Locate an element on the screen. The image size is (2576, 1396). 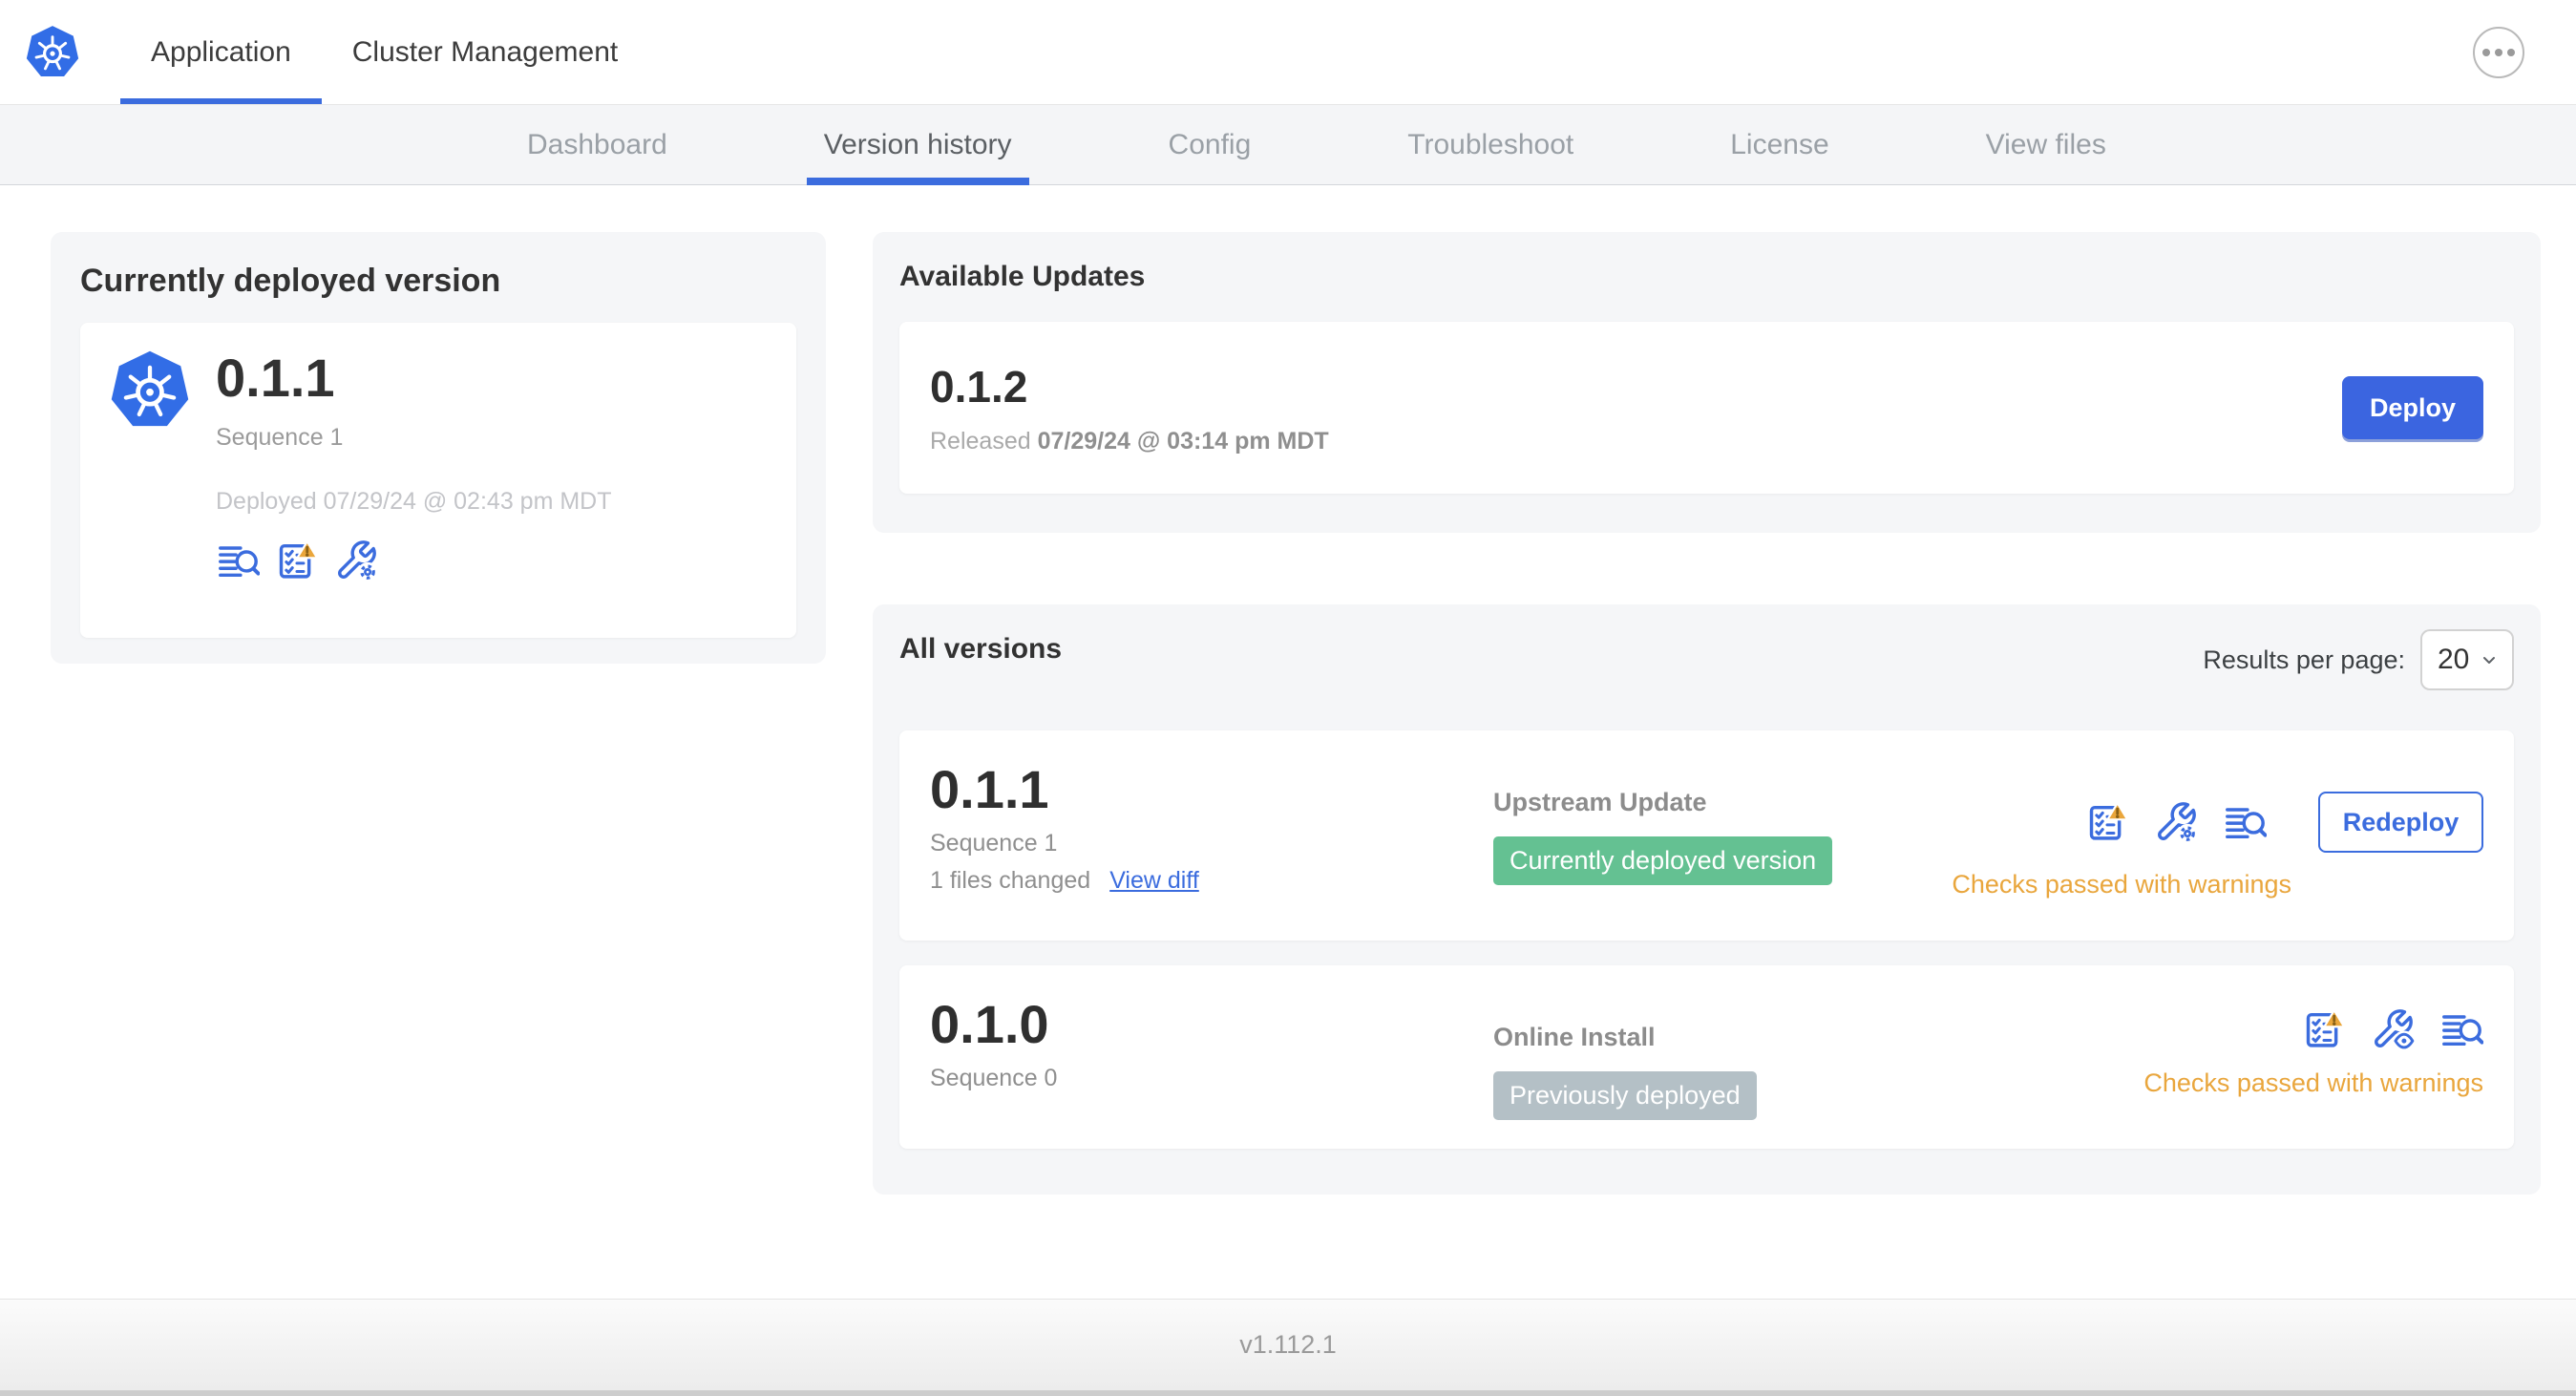
version-action-icons is located at coordinates (2392, 1029).